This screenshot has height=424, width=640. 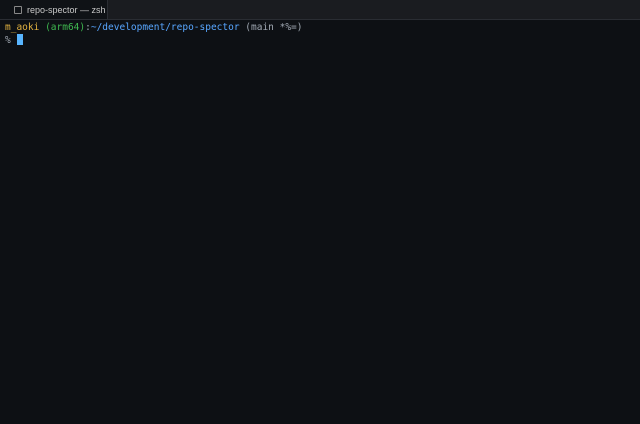 What do you see at coordinates (18, 9) in the screenshot?
I see `terminal-icon` at bounding box center [18, 9].